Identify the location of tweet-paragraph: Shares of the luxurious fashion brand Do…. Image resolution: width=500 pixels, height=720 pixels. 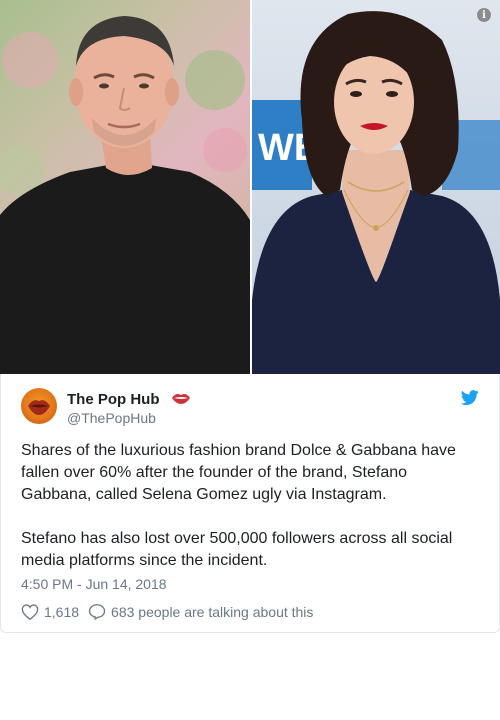
(238, 472).